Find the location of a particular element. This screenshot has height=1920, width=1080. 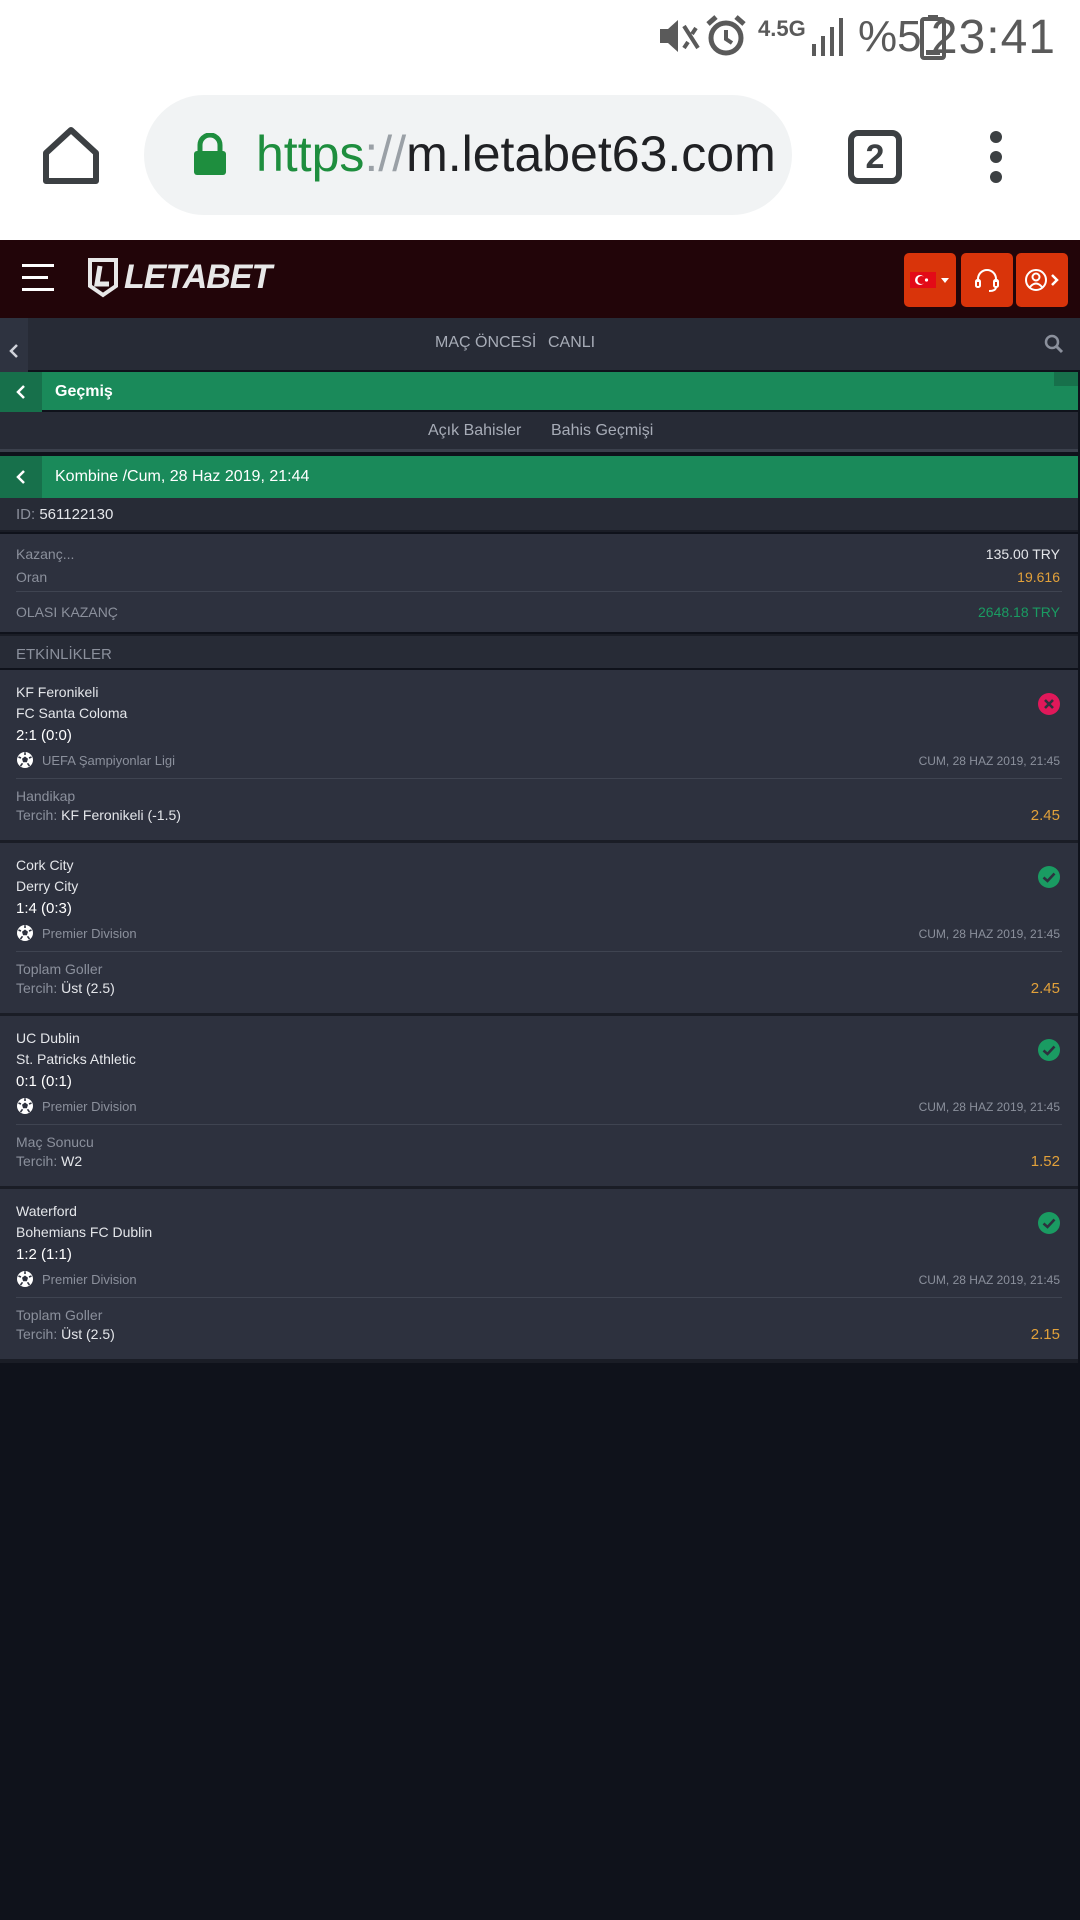

home-icon is located at coordinates (71, 155).